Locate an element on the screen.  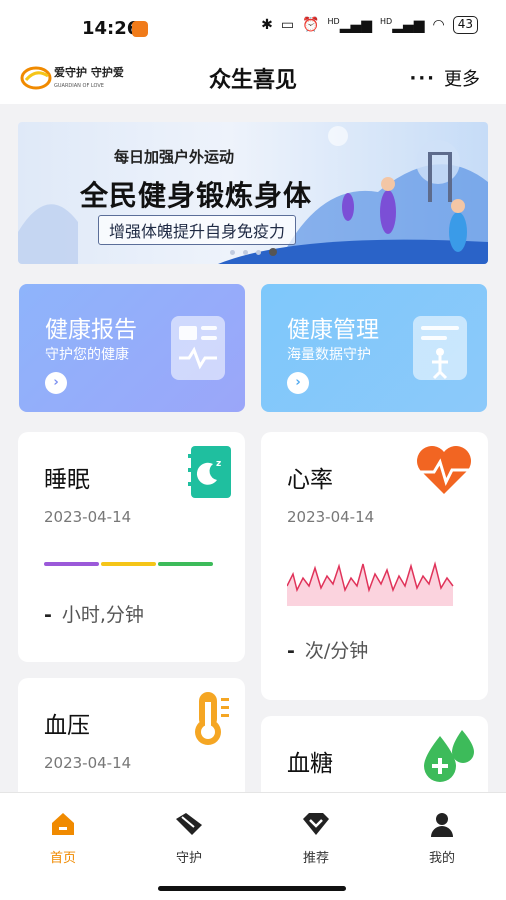
heart-rate-value: - 次/分钟 is located at coordinates (328, 651).